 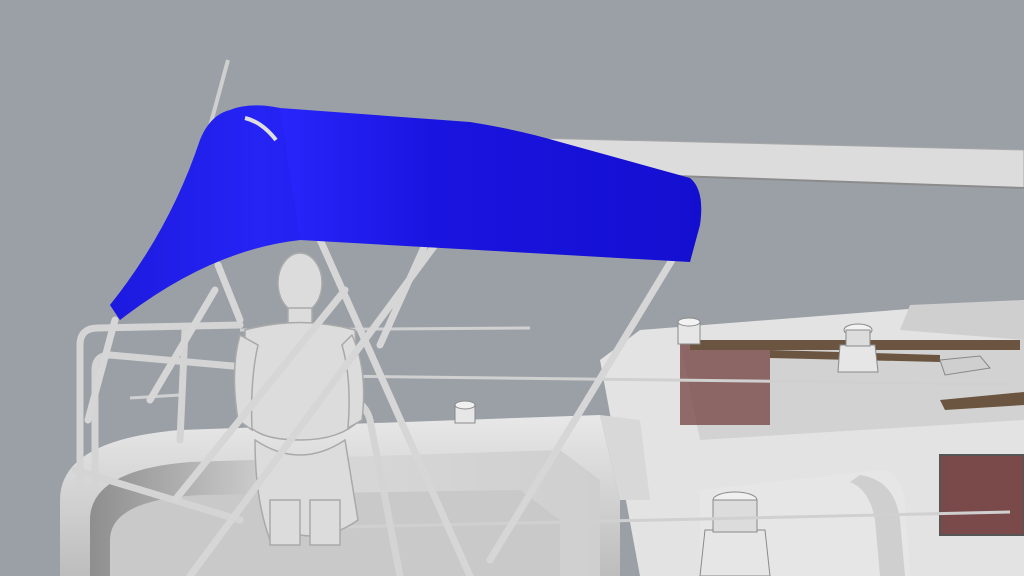 What do you see at coordinates (981, 495) in the screenshot?
I see `cabin-window` at bounding box center [981, 495].